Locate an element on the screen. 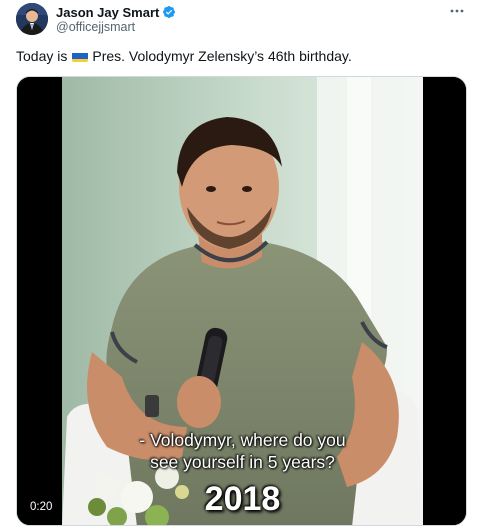 This screenshot has height=530, width=483. year-caption: 2018 is located at coordinates (242, 499).